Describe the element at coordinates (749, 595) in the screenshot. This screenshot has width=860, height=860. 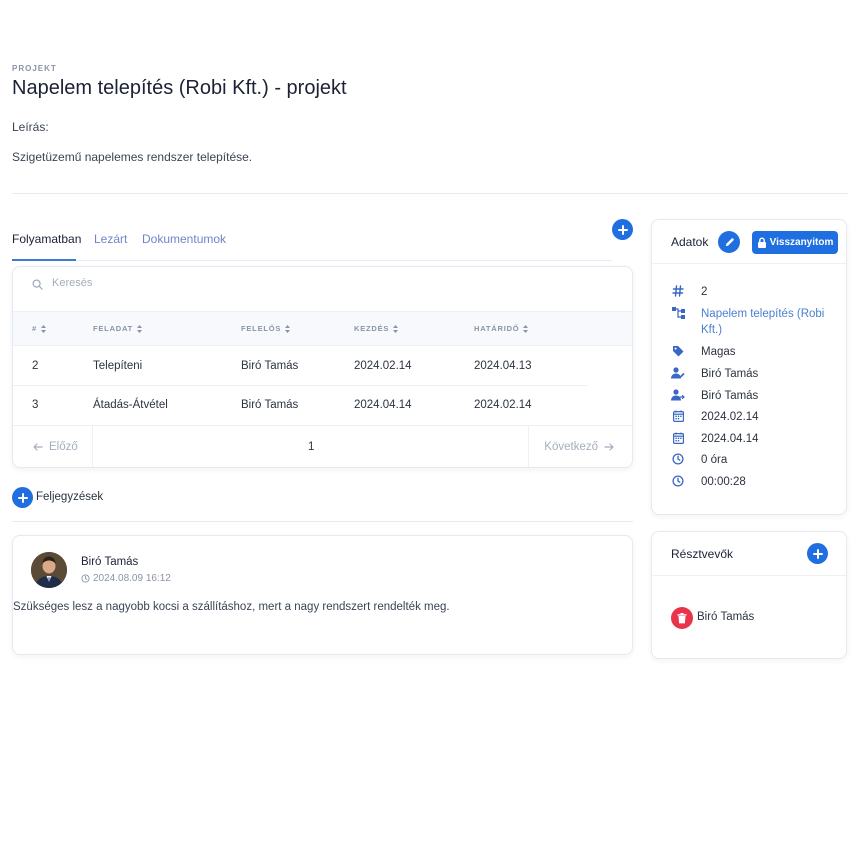
I see `participants-card: Résztvevők Biró Tamás` at that location.